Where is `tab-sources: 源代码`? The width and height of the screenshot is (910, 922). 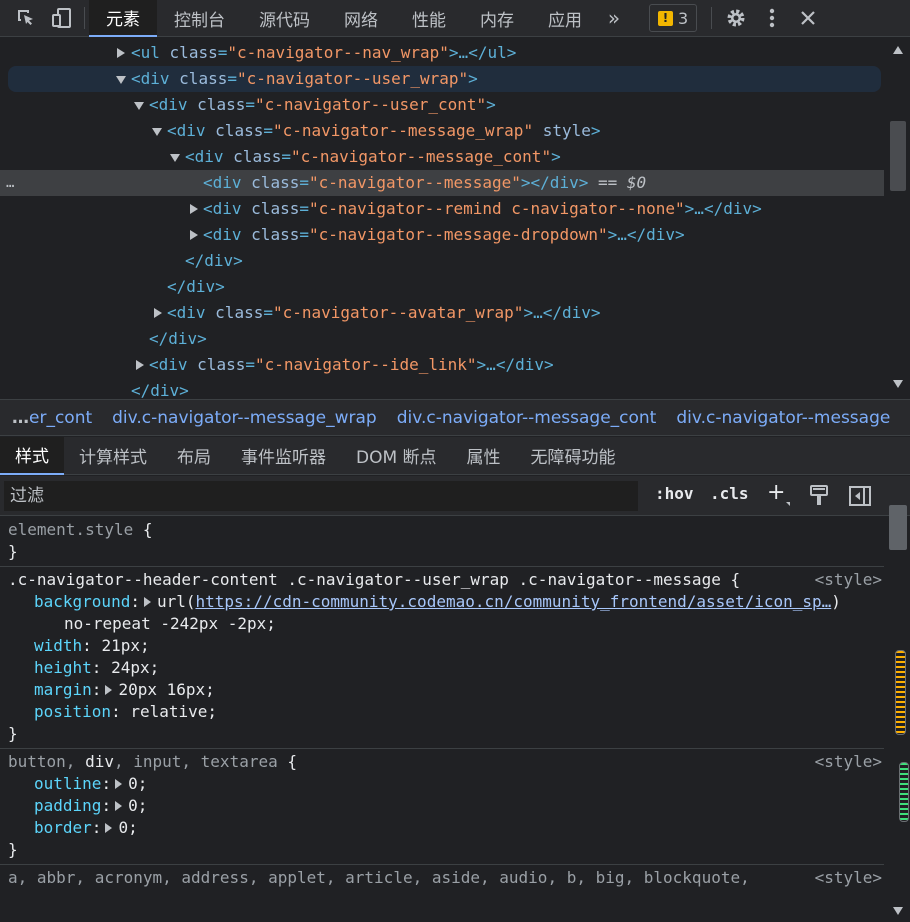 tab-sources: 源代码 is located at coordinates (284, 18).